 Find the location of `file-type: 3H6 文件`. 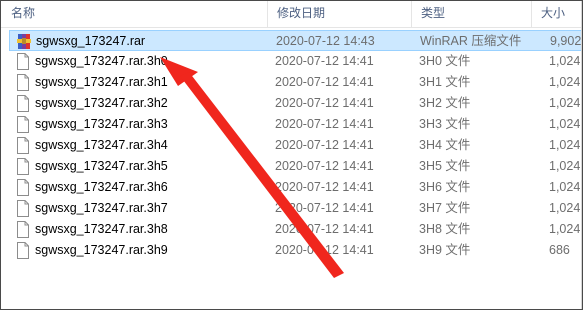

file-type: 3H6 文件 is located at coordinates (445, 187).